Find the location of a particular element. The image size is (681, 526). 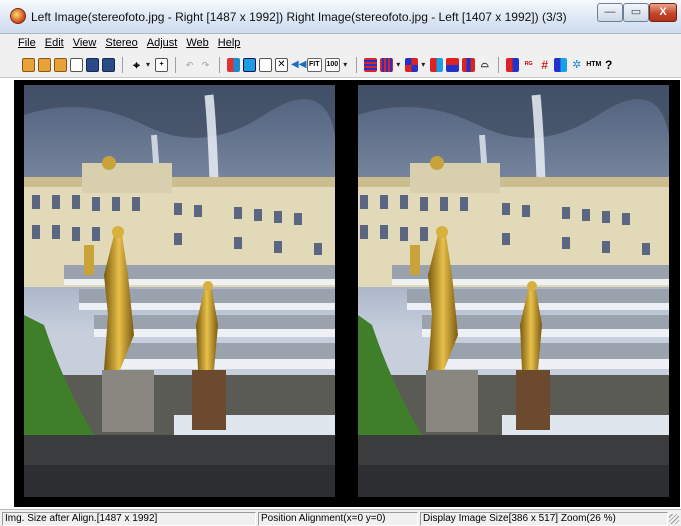

crosshair-icon: ⌖ is located at coordinates (136, 65).